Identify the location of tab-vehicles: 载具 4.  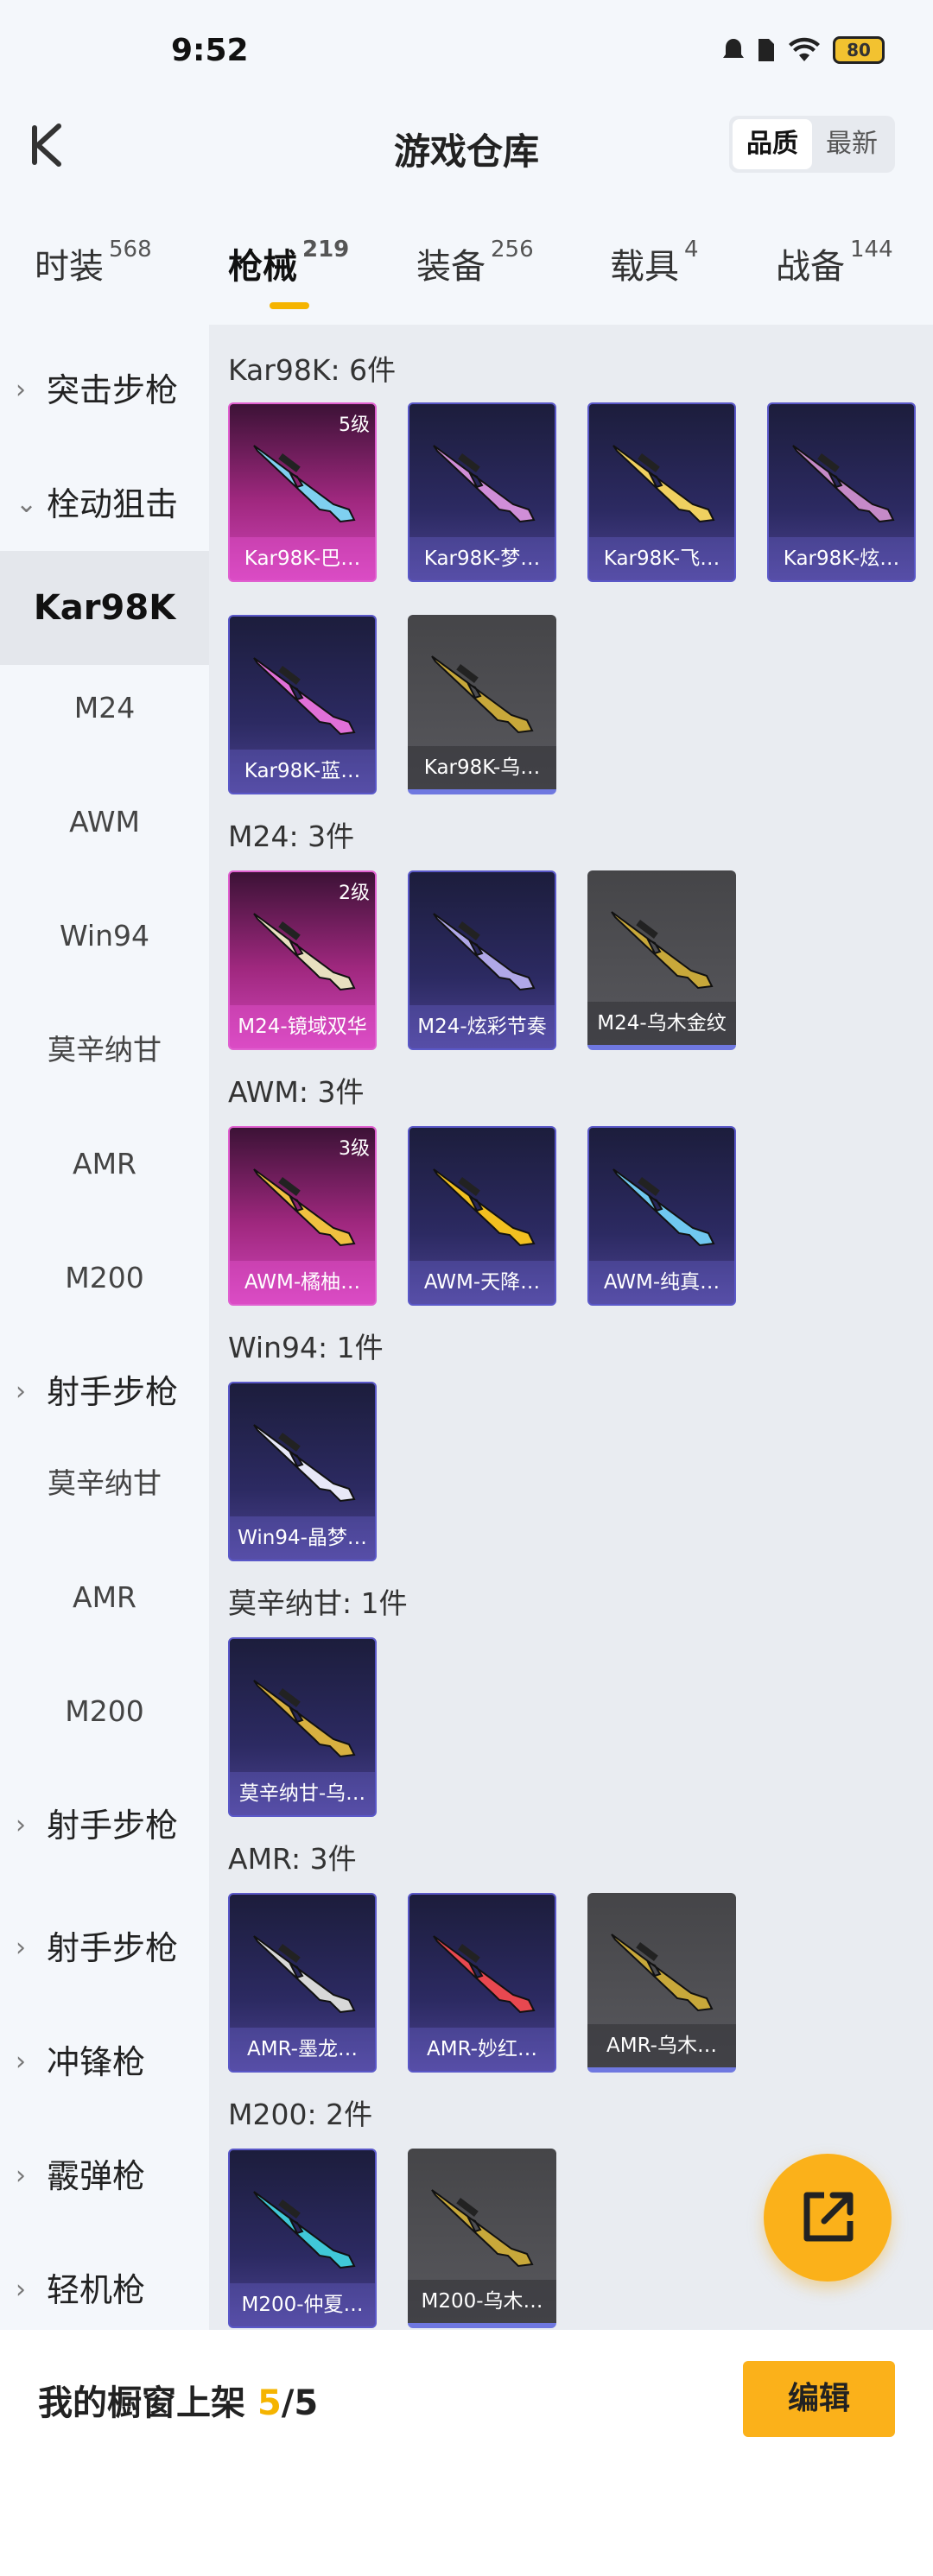
(654, 262).